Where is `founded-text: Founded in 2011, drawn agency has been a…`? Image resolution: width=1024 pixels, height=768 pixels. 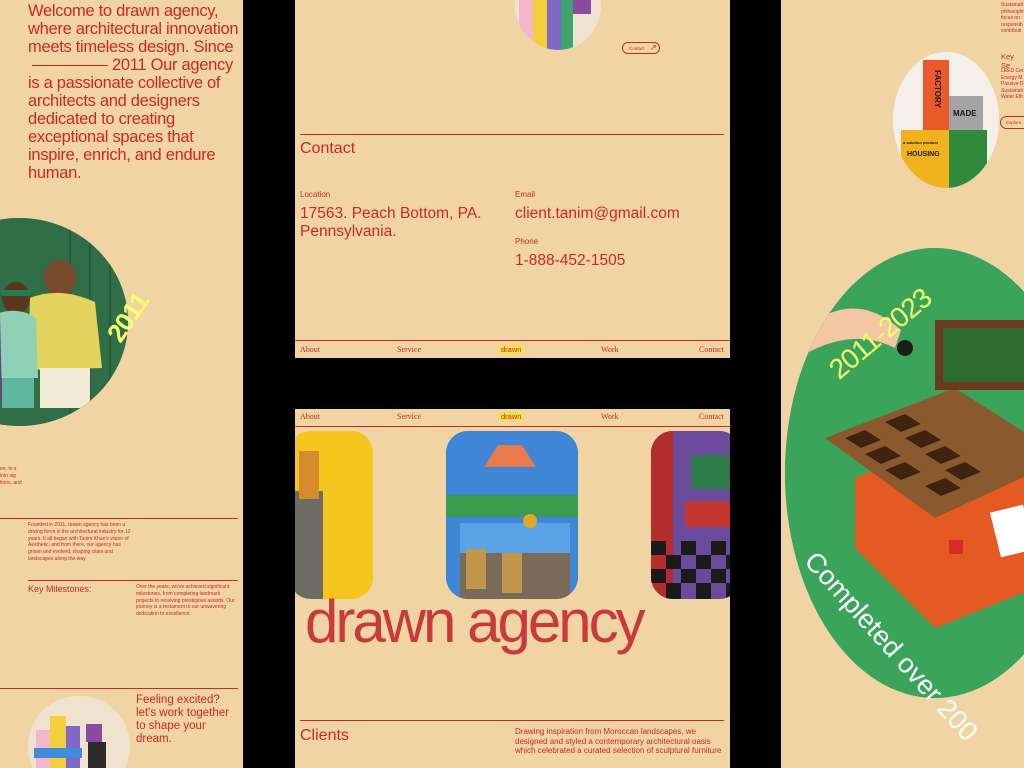
founded-text: Founded in 2011, drawn agency has been a… is located at coordinates (79, 542).